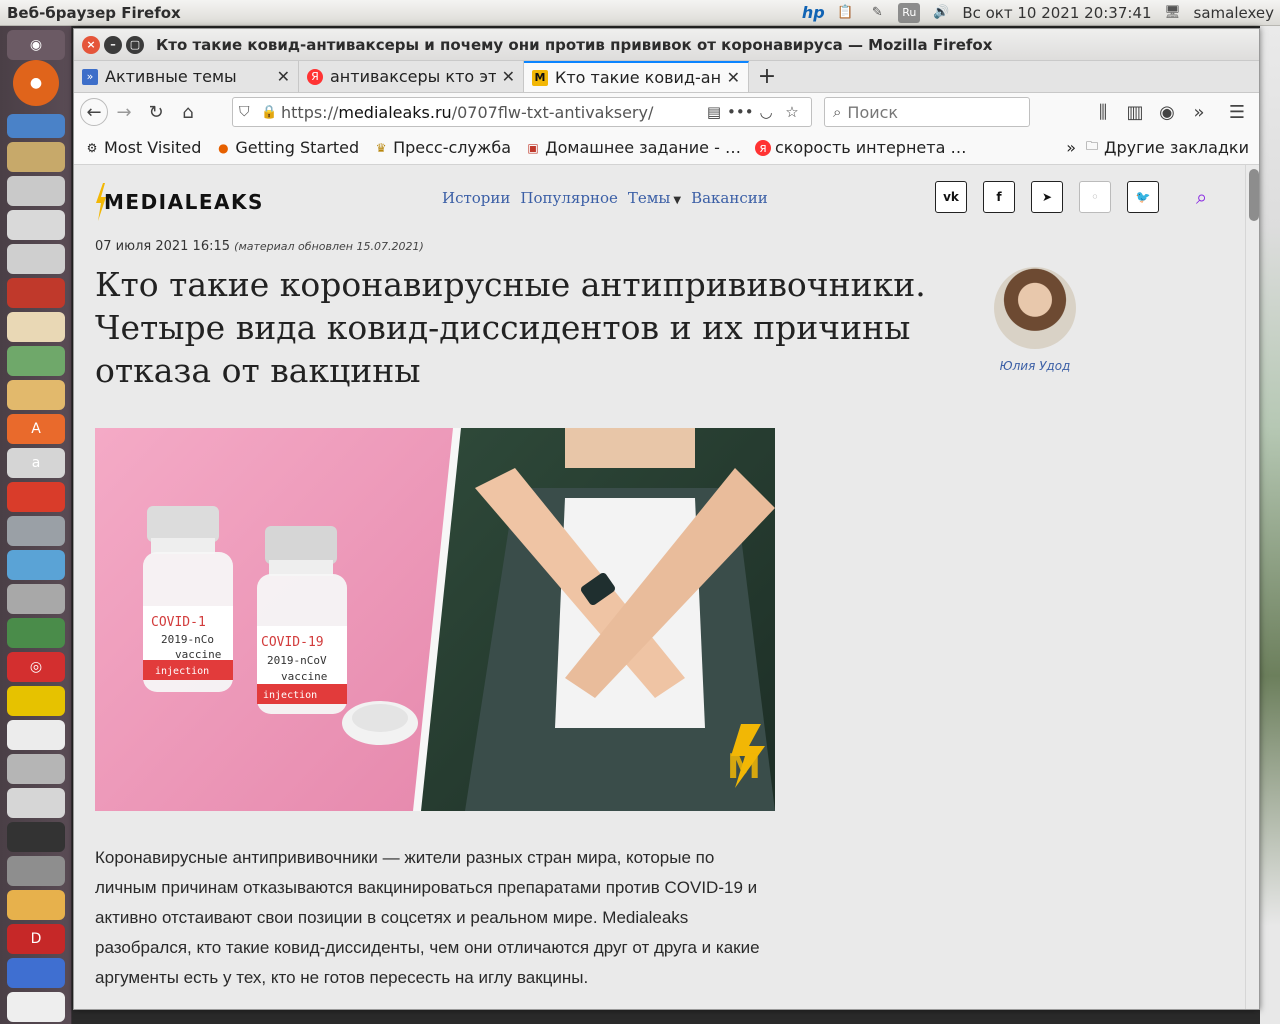  I want to click on vial1-label-line3: vaccine, so click(198, 654).